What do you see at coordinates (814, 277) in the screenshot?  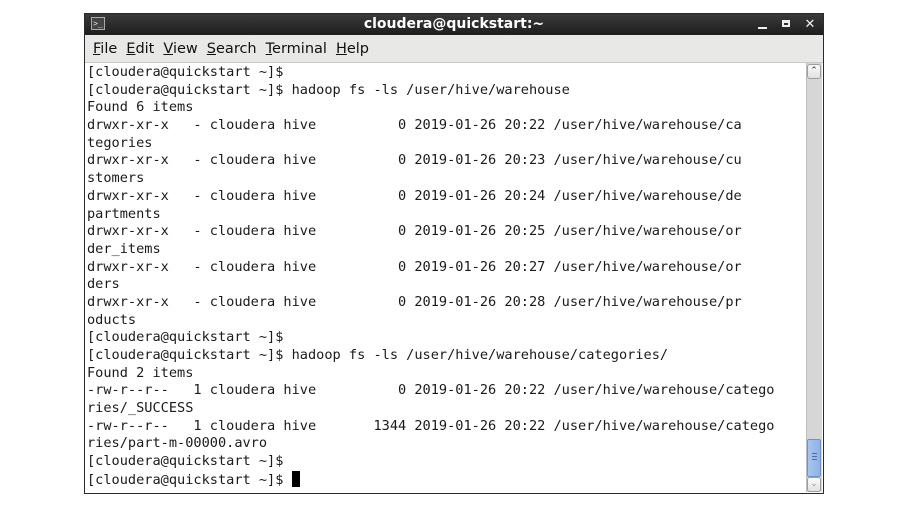 I see `vertical-scrollbar: ⌃ ⌄` at bounding box center [814, 277].